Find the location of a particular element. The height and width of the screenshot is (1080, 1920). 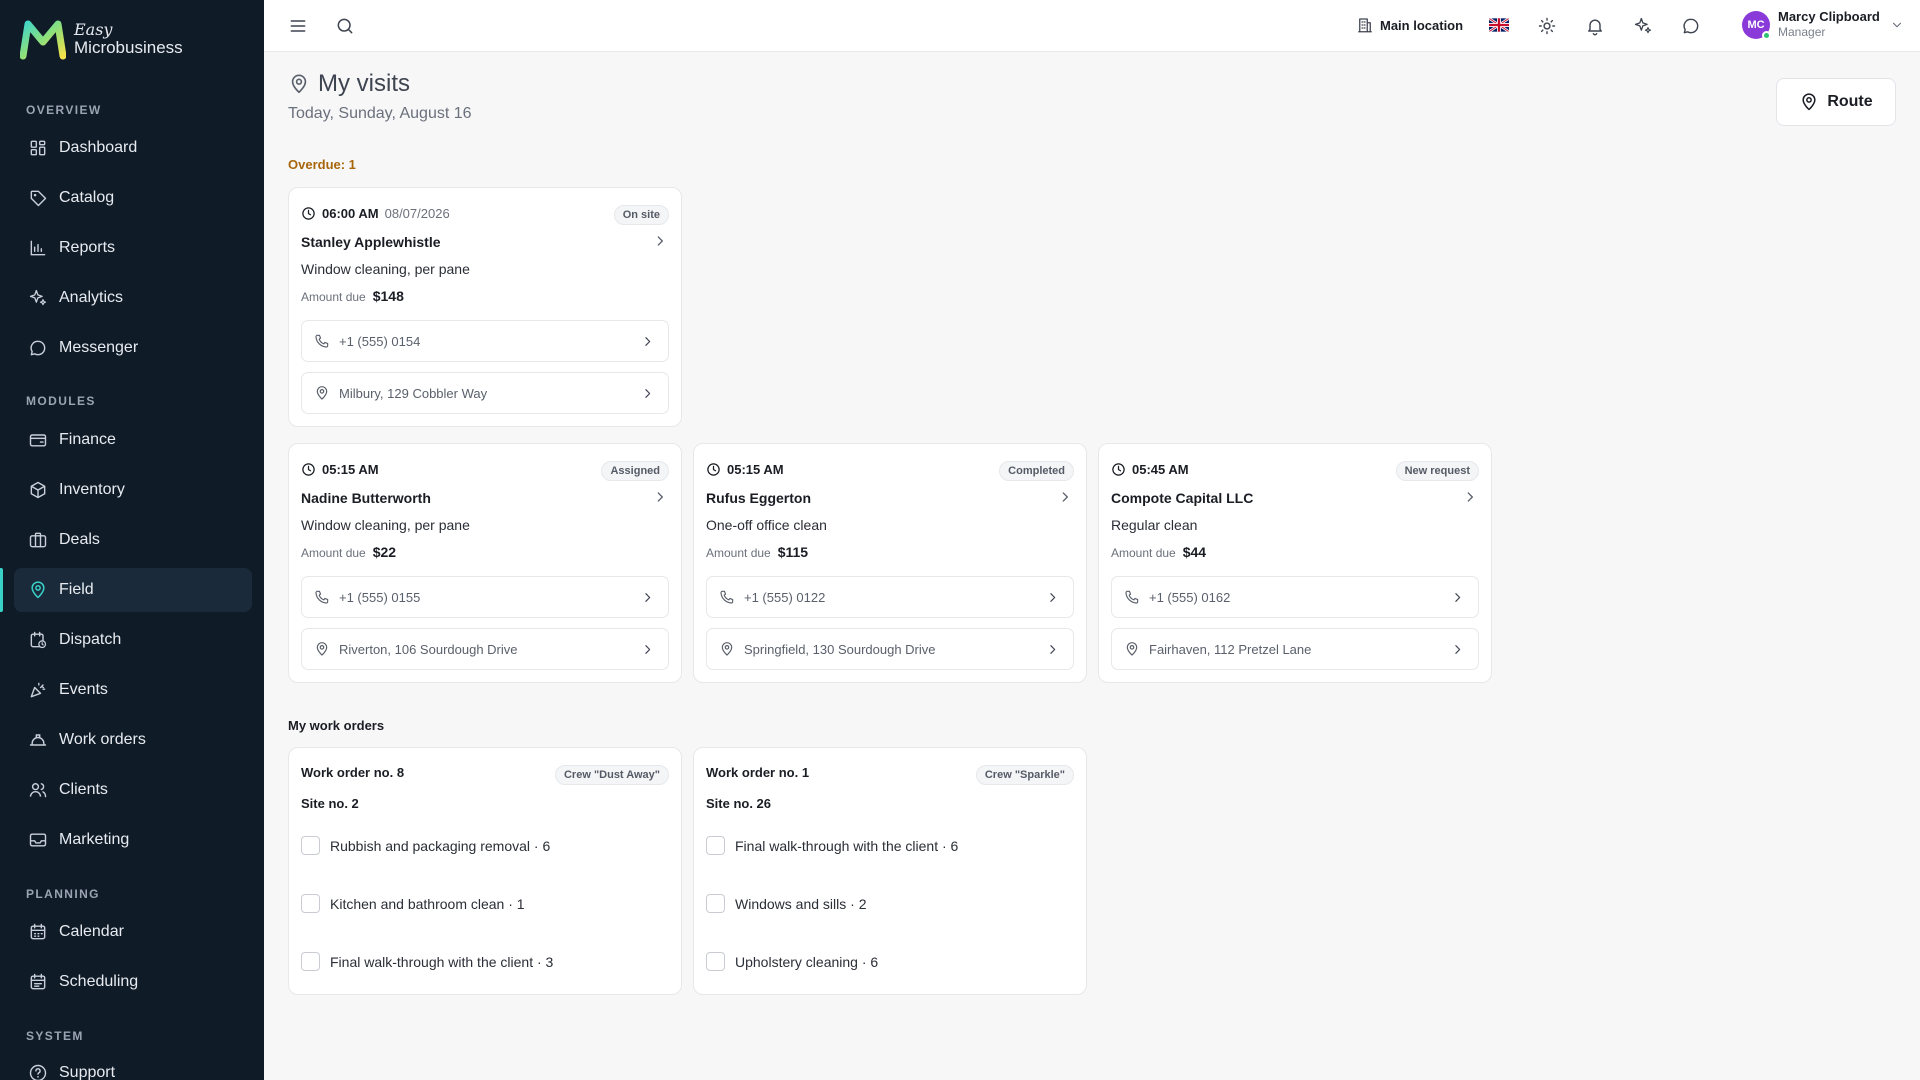

sidebar-item-label: Work orders is located at coordinates (102, 739).